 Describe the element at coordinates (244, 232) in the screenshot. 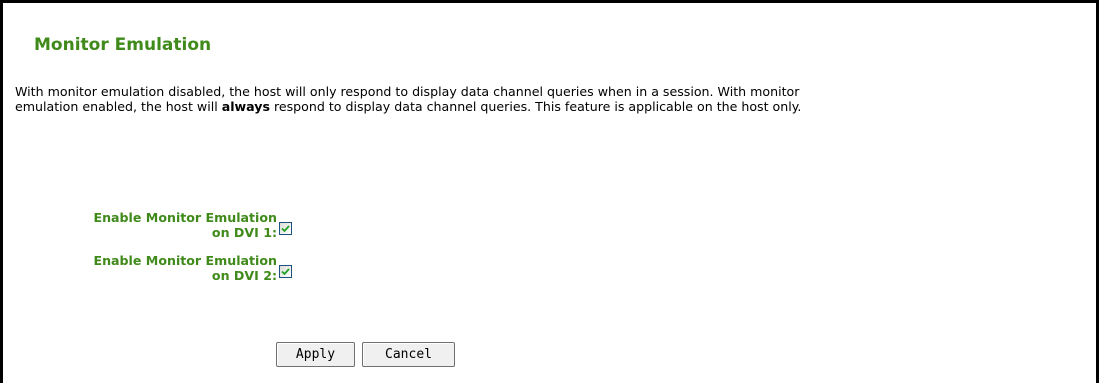

I see `setting-label-dvi-1-line2: on DVI 1:` at that location.